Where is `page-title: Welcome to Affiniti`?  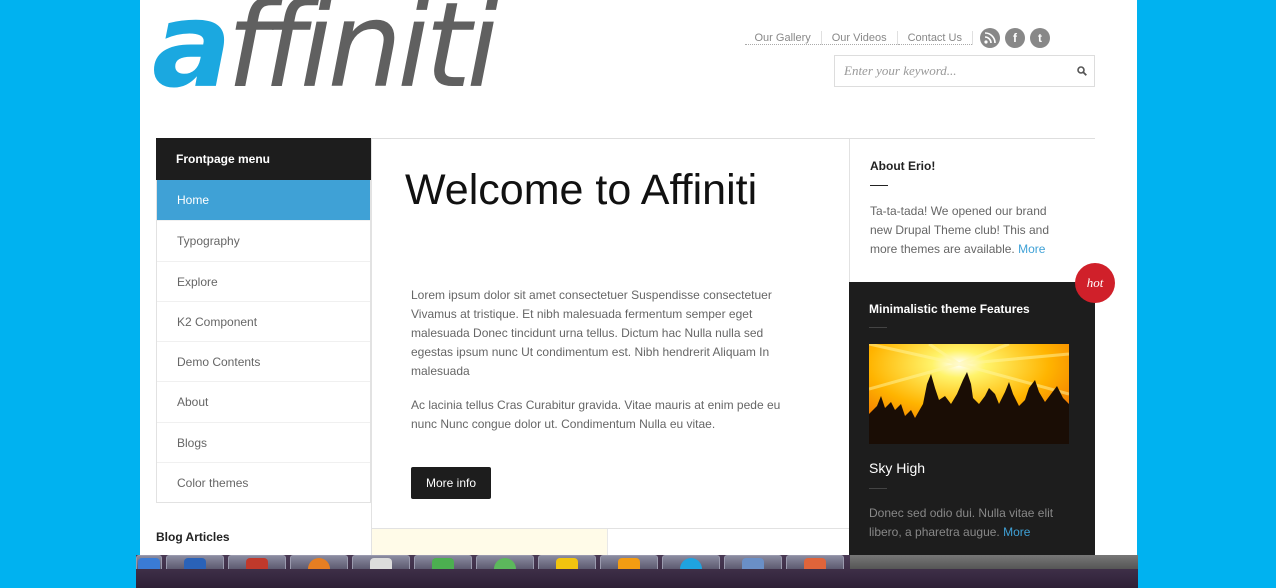 page-title: Welcome to Affiniti is located at coordinates (581, 190).